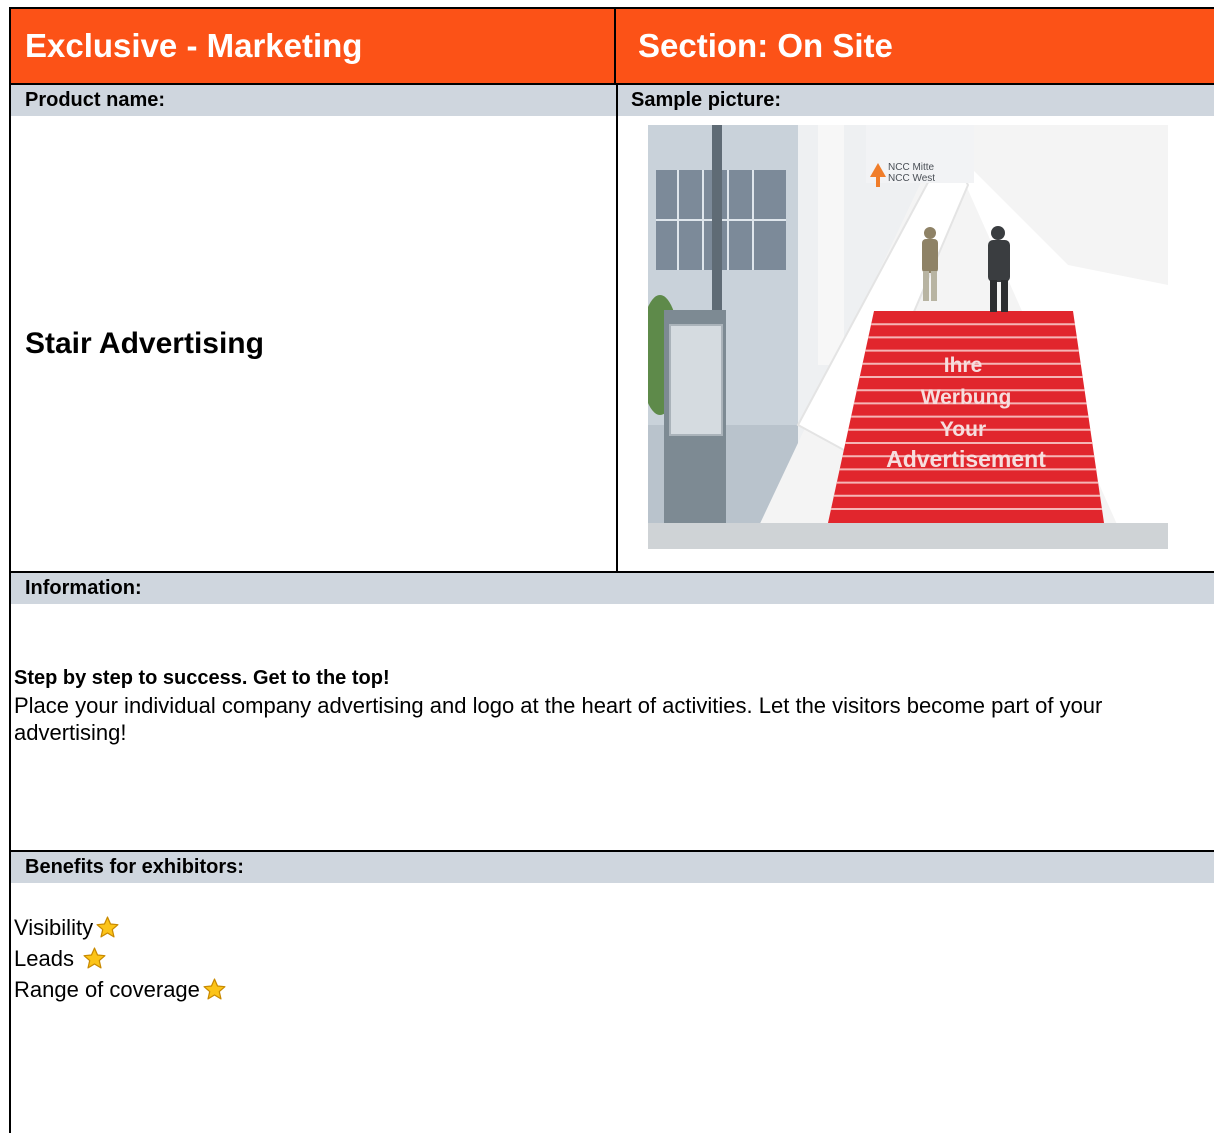 The height and width of the screenshot is (1133, 1214). Describe the element at coordinates (963, 365) in the screenshot. I see `stair-text-ihre: Ihre` at that location.